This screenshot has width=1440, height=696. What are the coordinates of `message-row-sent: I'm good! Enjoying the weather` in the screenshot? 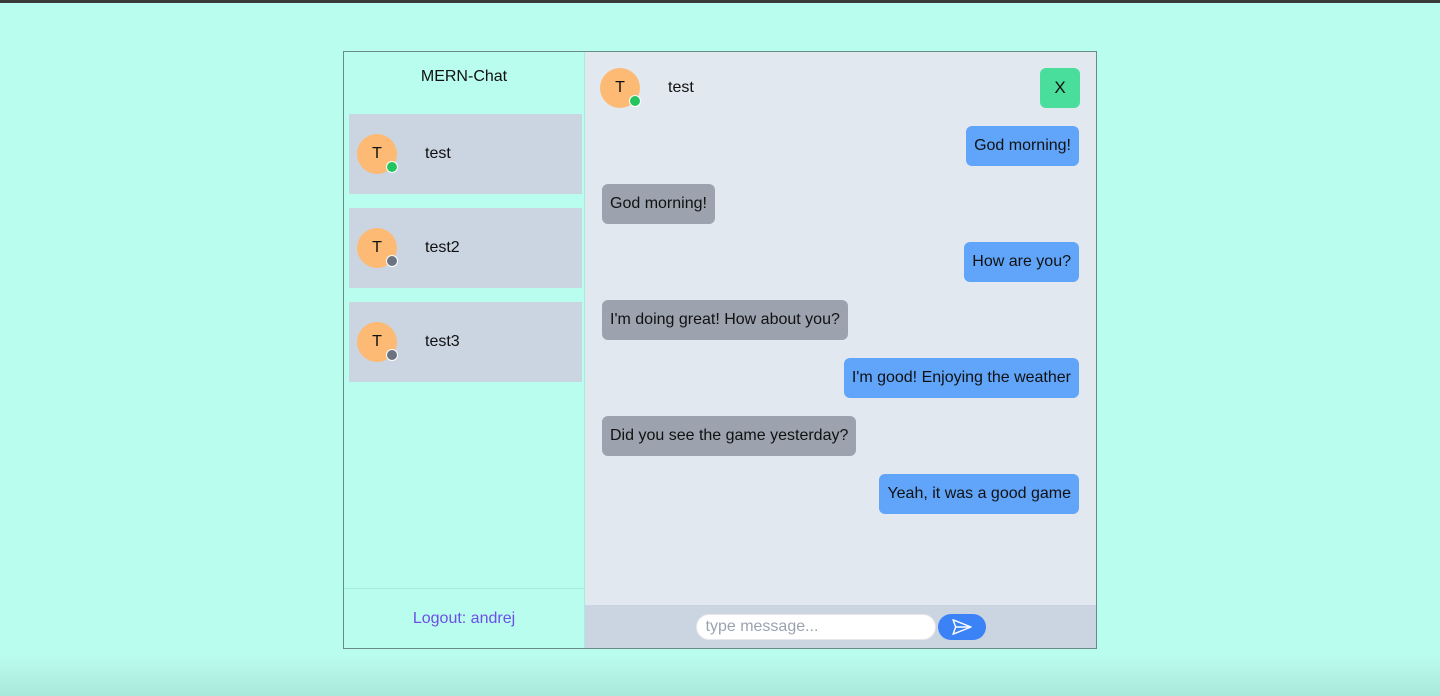 It's located at (840, 378).